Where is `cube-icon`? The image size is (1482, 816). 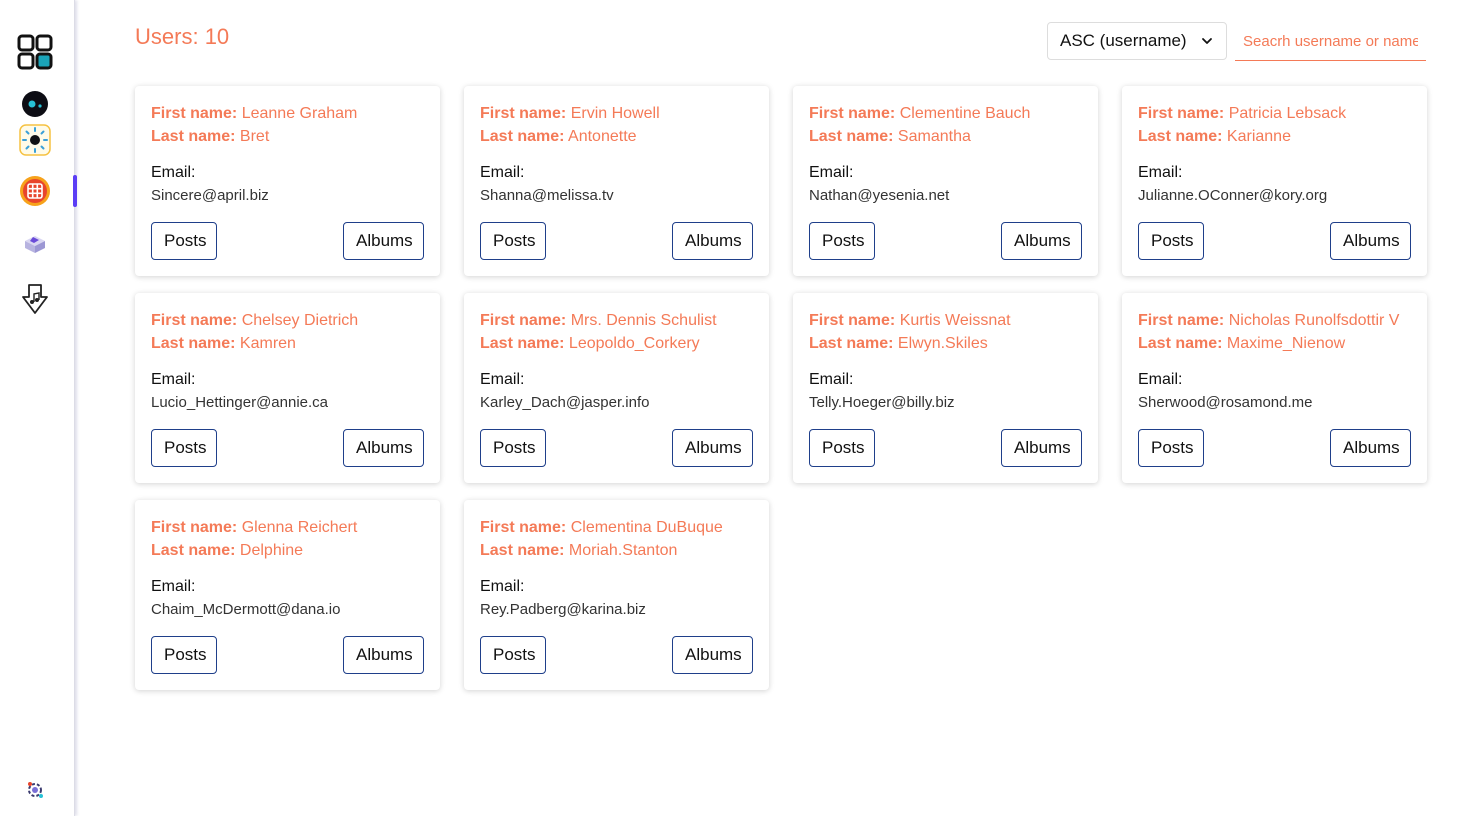 cube-icon is located at coordinates (35, 244).